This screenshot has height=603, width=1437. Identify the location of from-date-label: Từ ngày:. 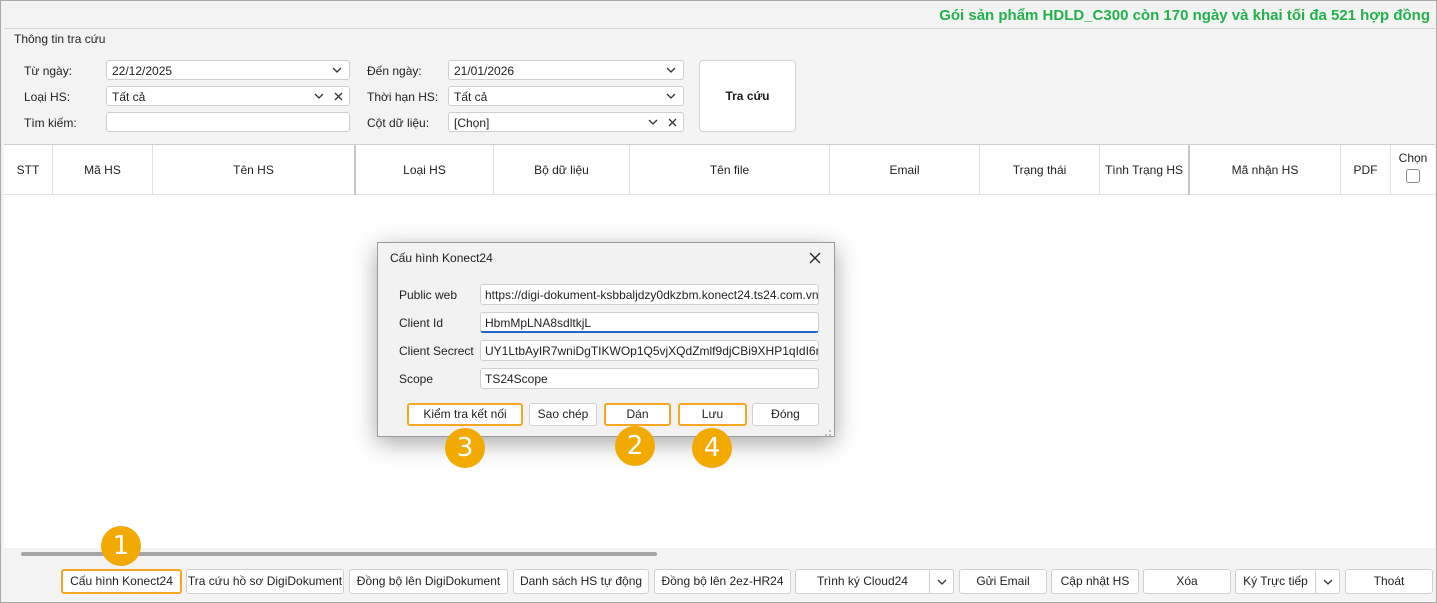
(48, 71).